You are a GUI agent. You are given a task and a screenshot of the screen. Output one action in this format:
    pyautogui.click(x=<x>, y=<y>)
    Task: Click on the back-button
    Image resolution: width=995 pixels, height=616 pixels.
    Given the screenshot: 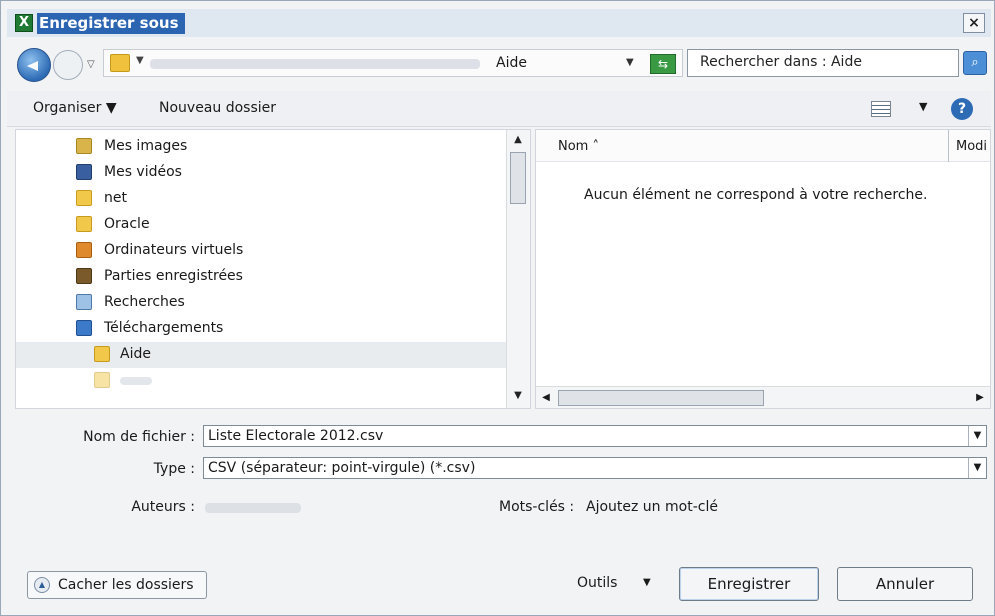 What is the action you would take?
    pyautogui.click(x=34, y=65)
    